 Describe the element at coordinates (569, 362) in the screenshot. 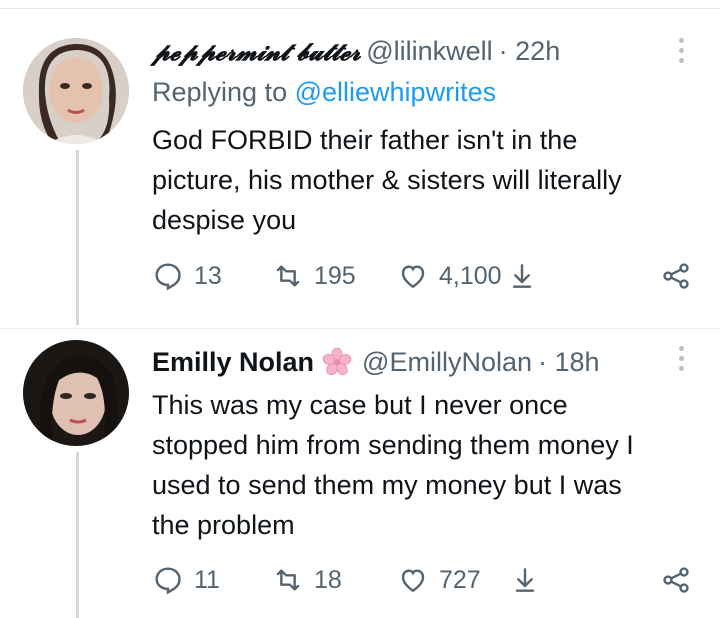

I see `timestamp: · 18h` at that location.